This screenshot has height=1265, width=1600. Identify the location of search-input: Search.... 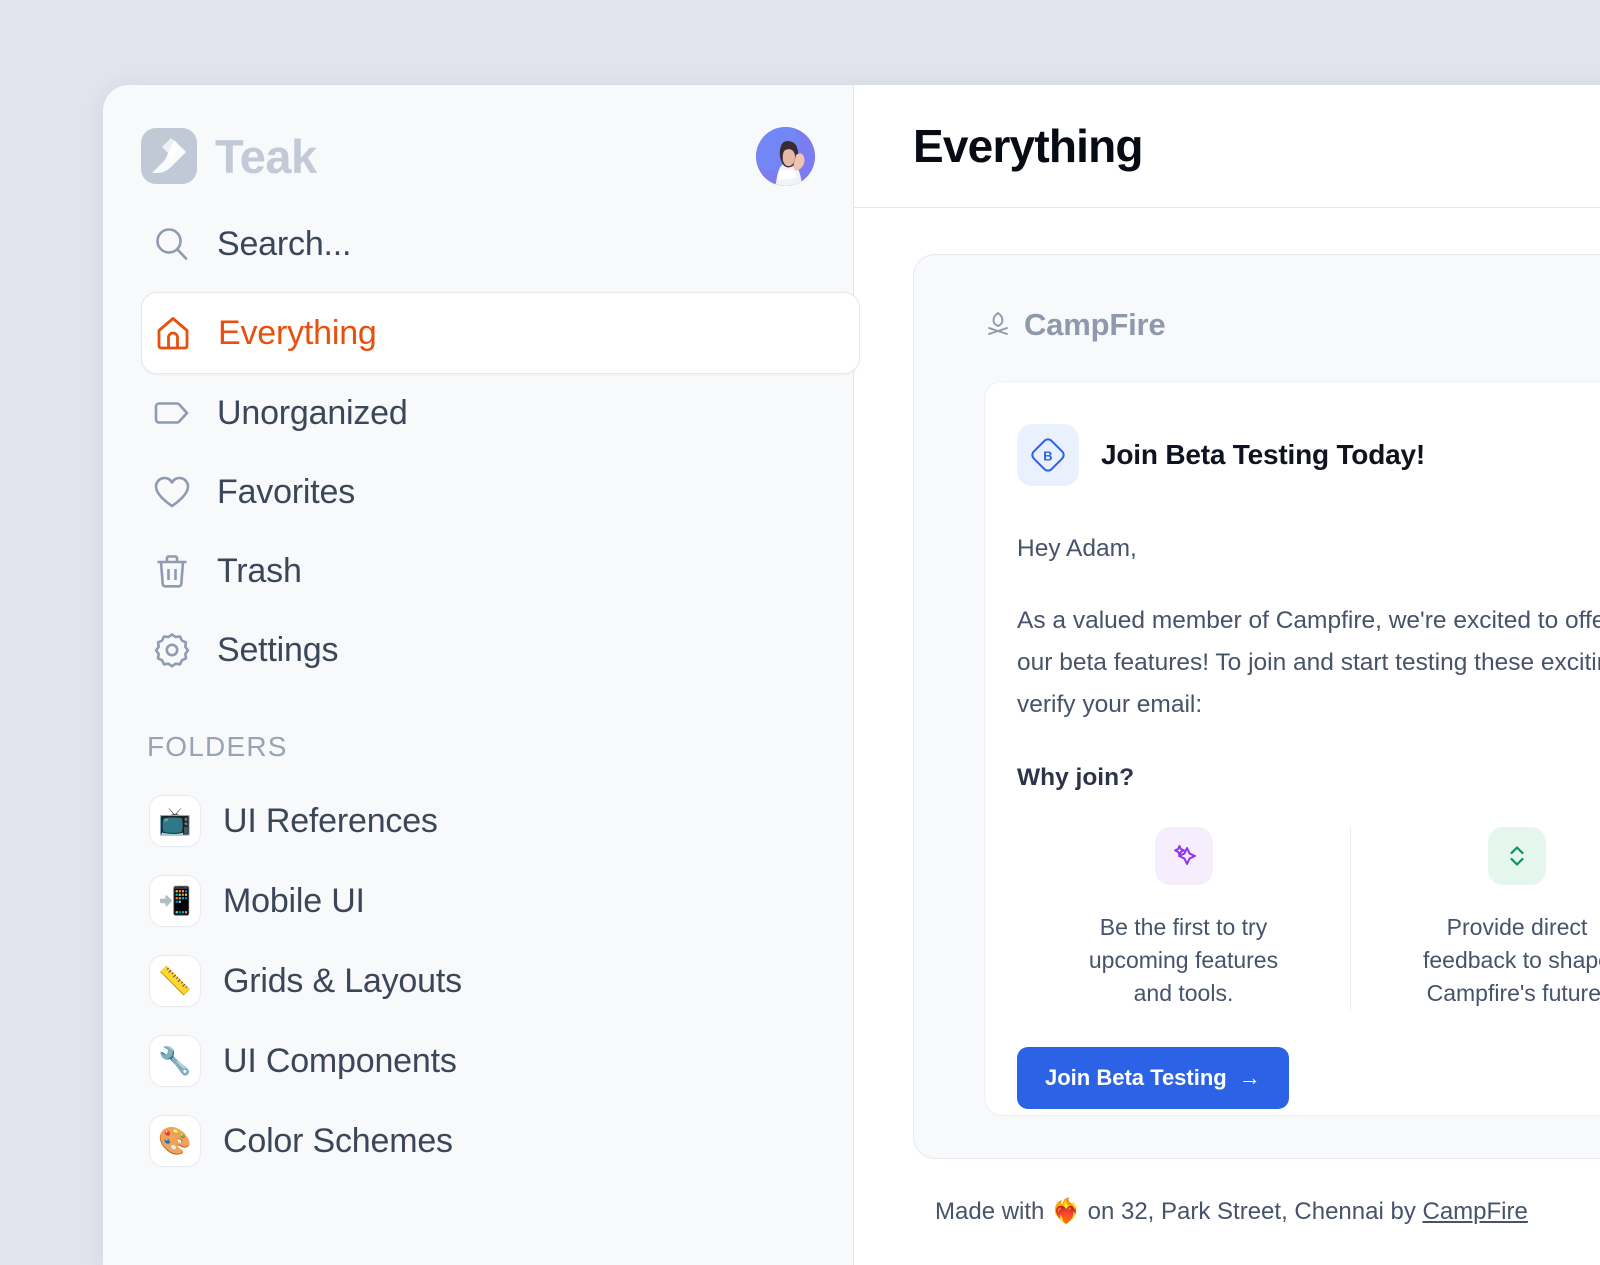
(478, 244).